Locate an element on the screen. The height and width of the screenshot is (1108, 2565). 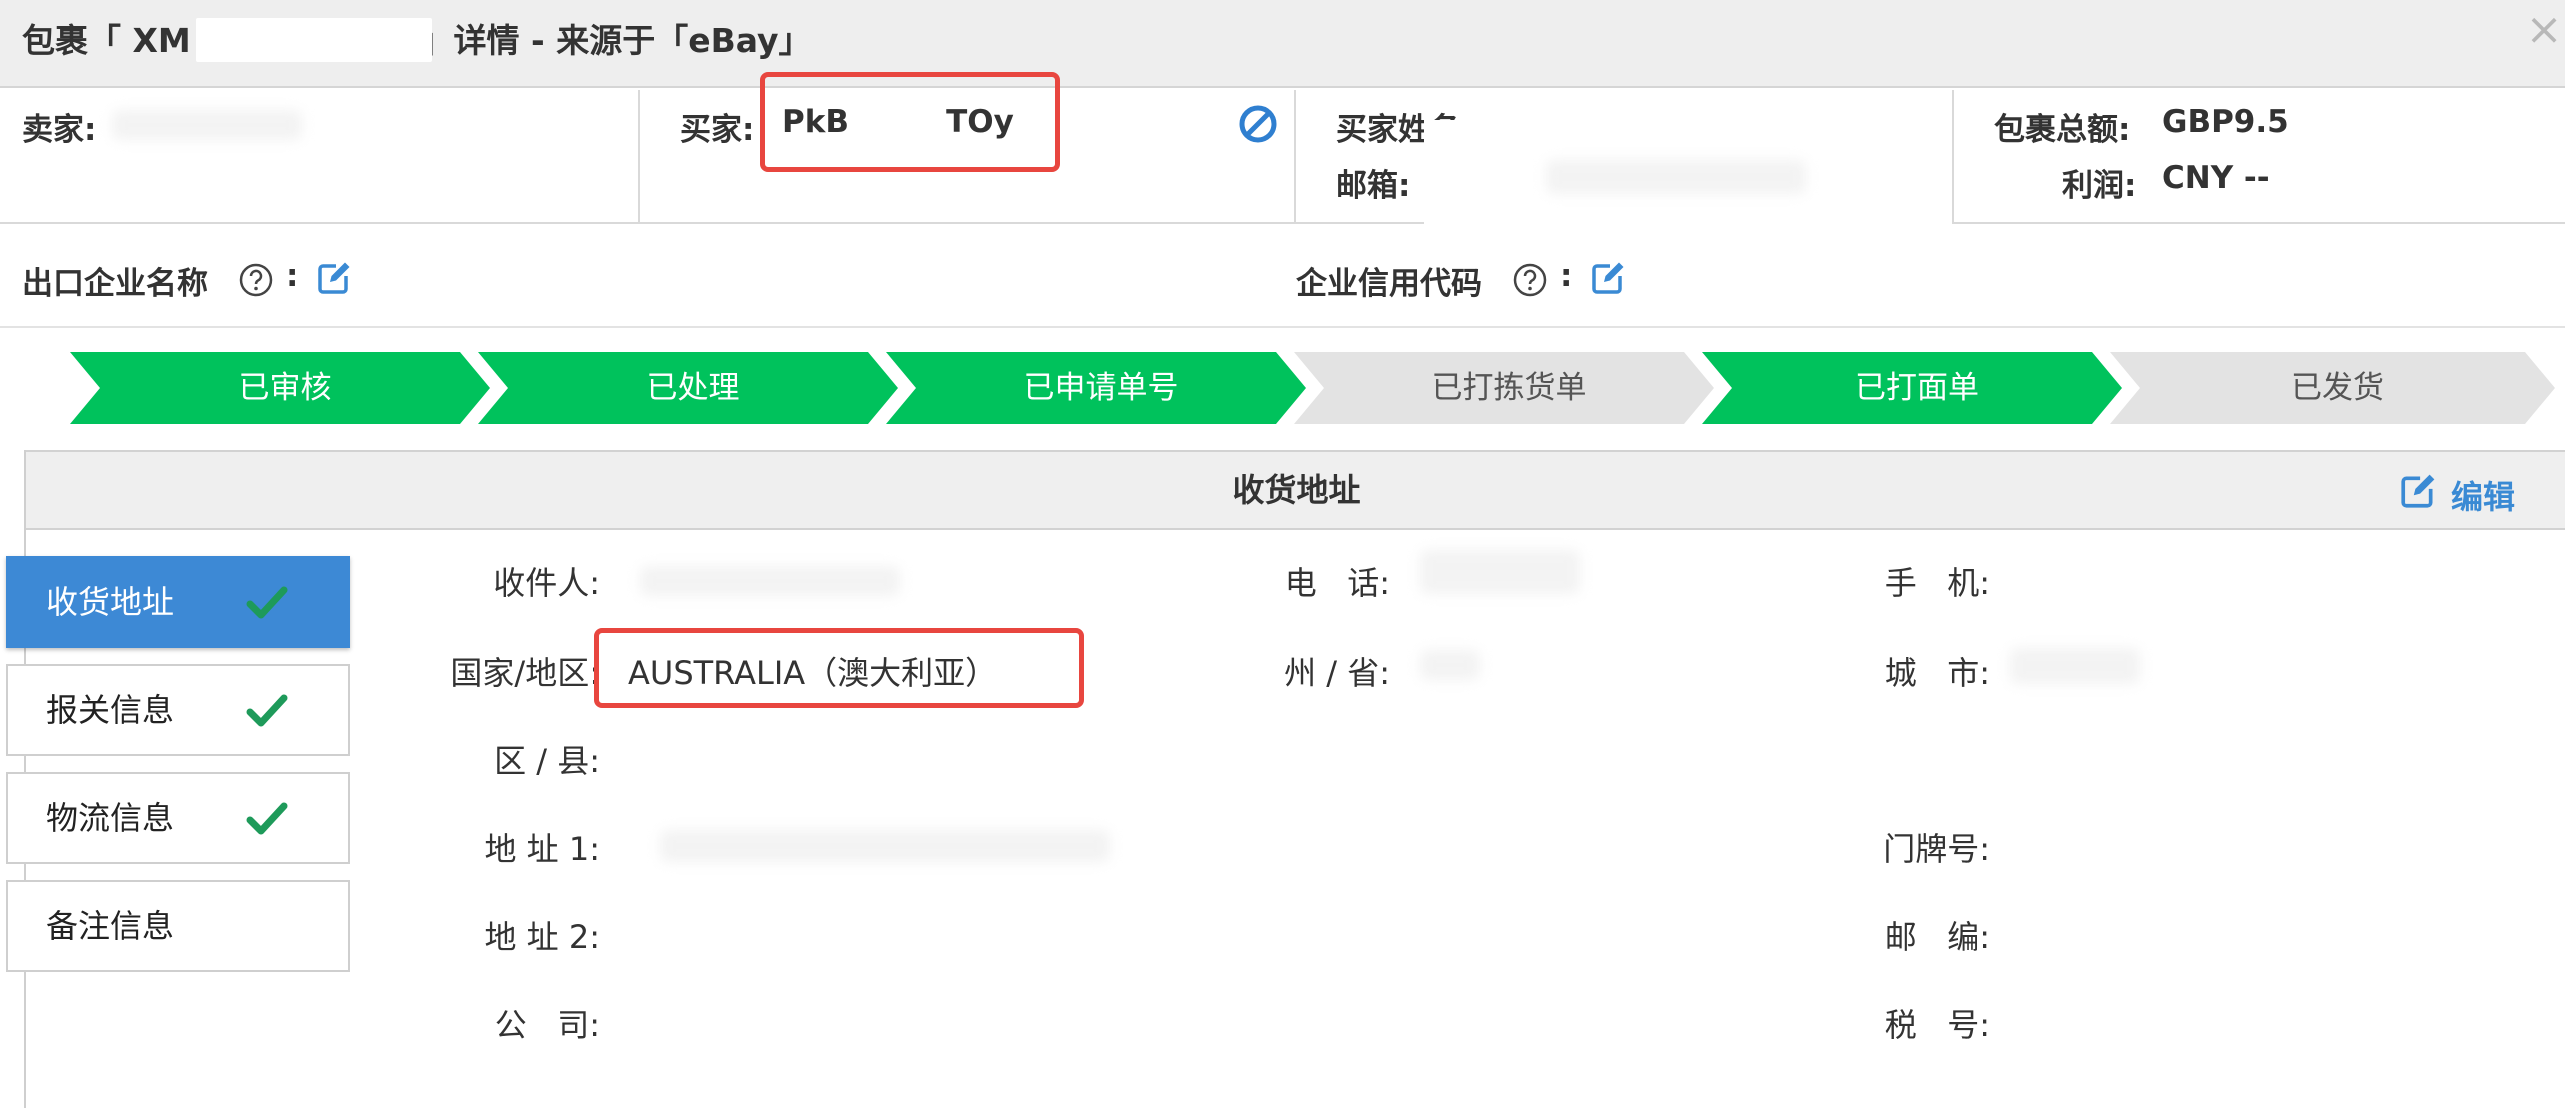
profit-value: CNY -- is located at coordinates (2216, 178).